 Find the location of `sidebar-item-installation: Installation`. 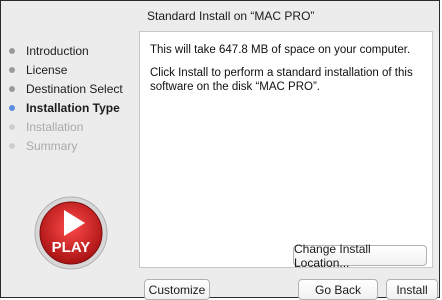

sidebar-item-installation: Installation is located at coordinates (71, 126).